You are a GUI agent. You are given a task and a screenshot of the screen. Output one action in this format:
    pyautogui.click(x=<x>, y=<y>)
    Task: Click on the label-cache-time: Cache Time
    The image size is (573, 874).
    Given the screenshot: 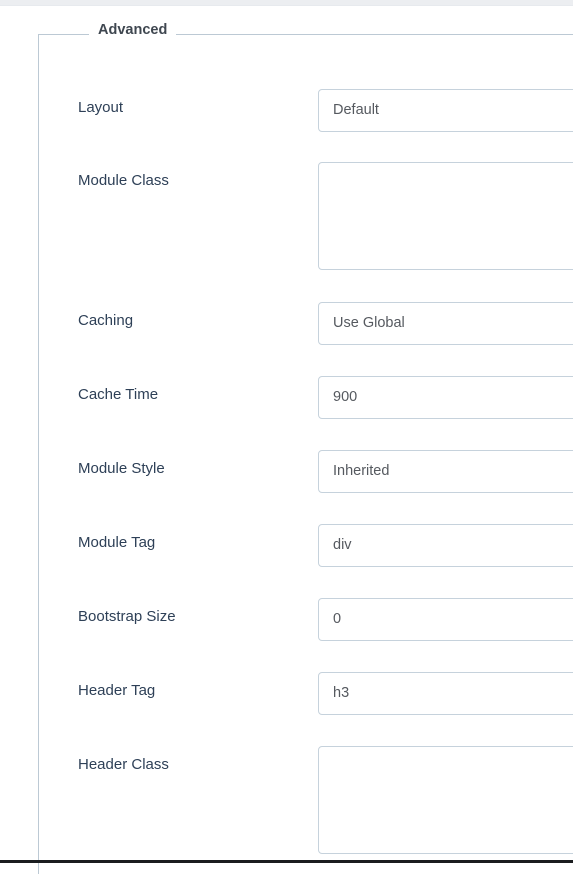 What is the action you would take?
    pyautogui.click(x=118, y=394)
    